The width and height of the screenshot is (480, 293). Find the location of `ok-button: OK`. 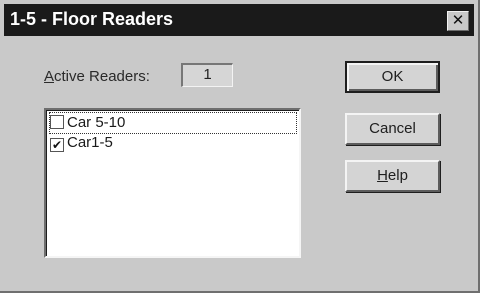

ok-button: OK is located at coordinates (392, 77).